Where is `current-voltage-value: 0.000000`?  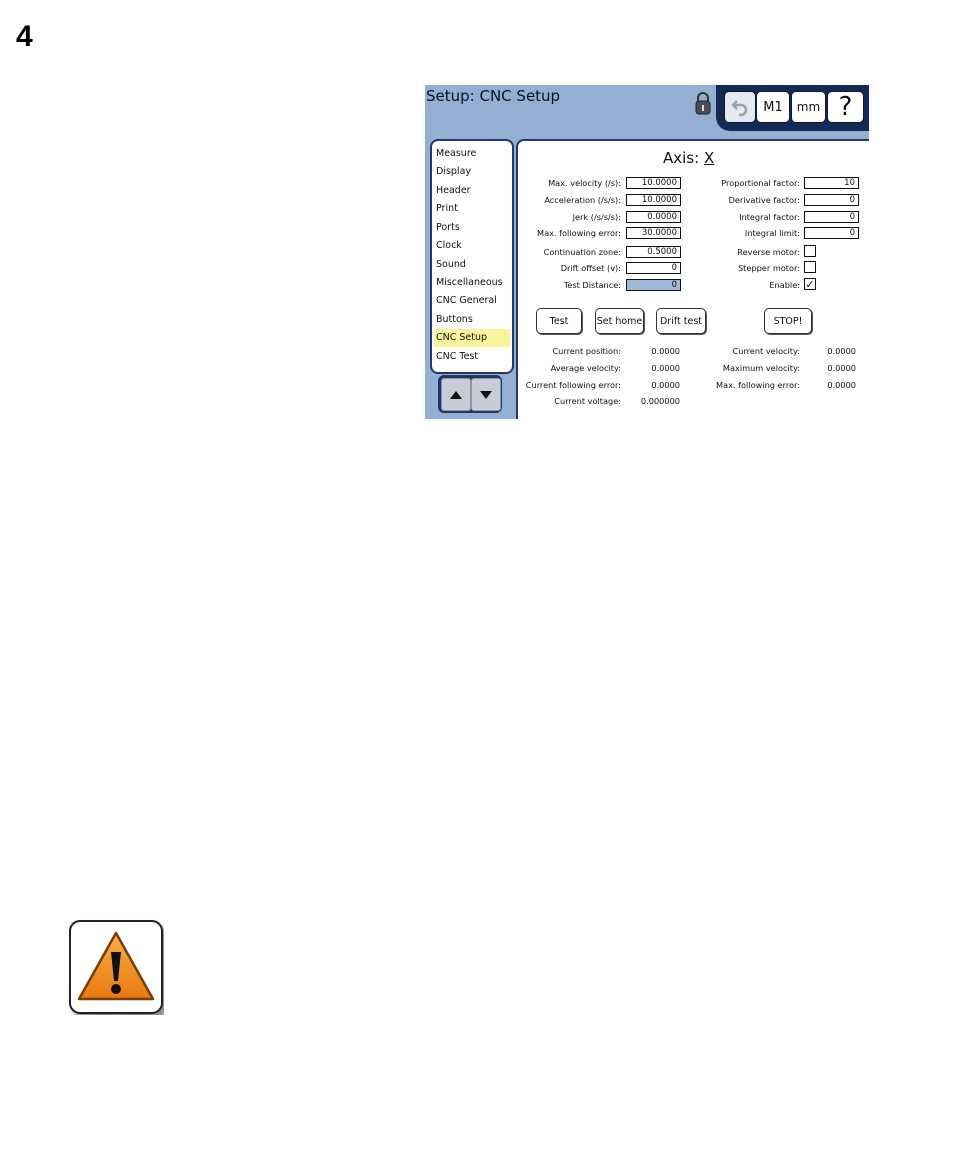 current-voltage-value: 0.000000 is located at coordinates (660, 401).